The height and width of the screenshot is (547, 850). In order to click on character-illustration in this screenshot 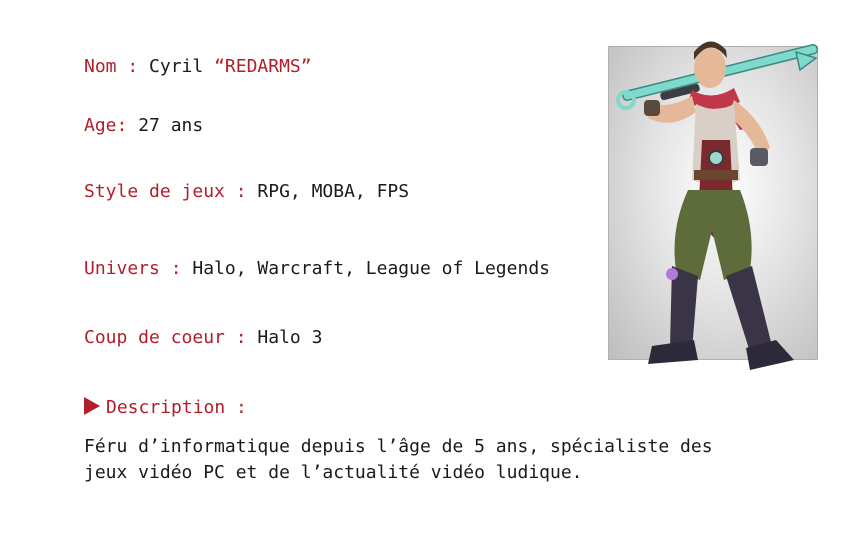, I will do `click(717, 205)`.